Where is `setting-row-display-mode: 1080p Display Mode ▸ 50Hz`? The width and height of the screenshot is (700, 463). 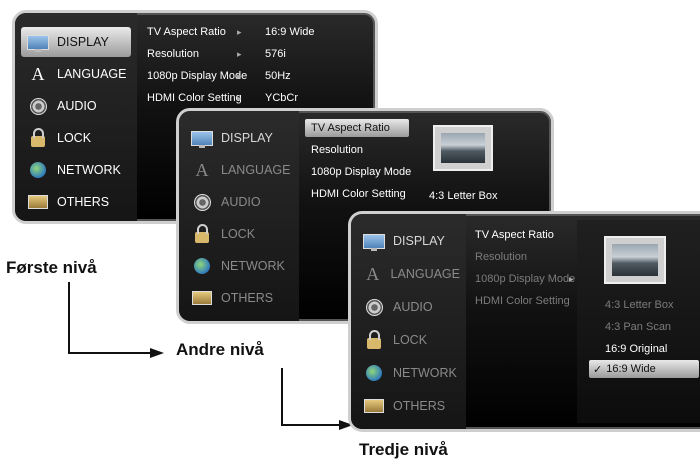
setting-row-display-mode: 1080p Display Mode ▸ 50Hz is located at coordinates (257, 76).